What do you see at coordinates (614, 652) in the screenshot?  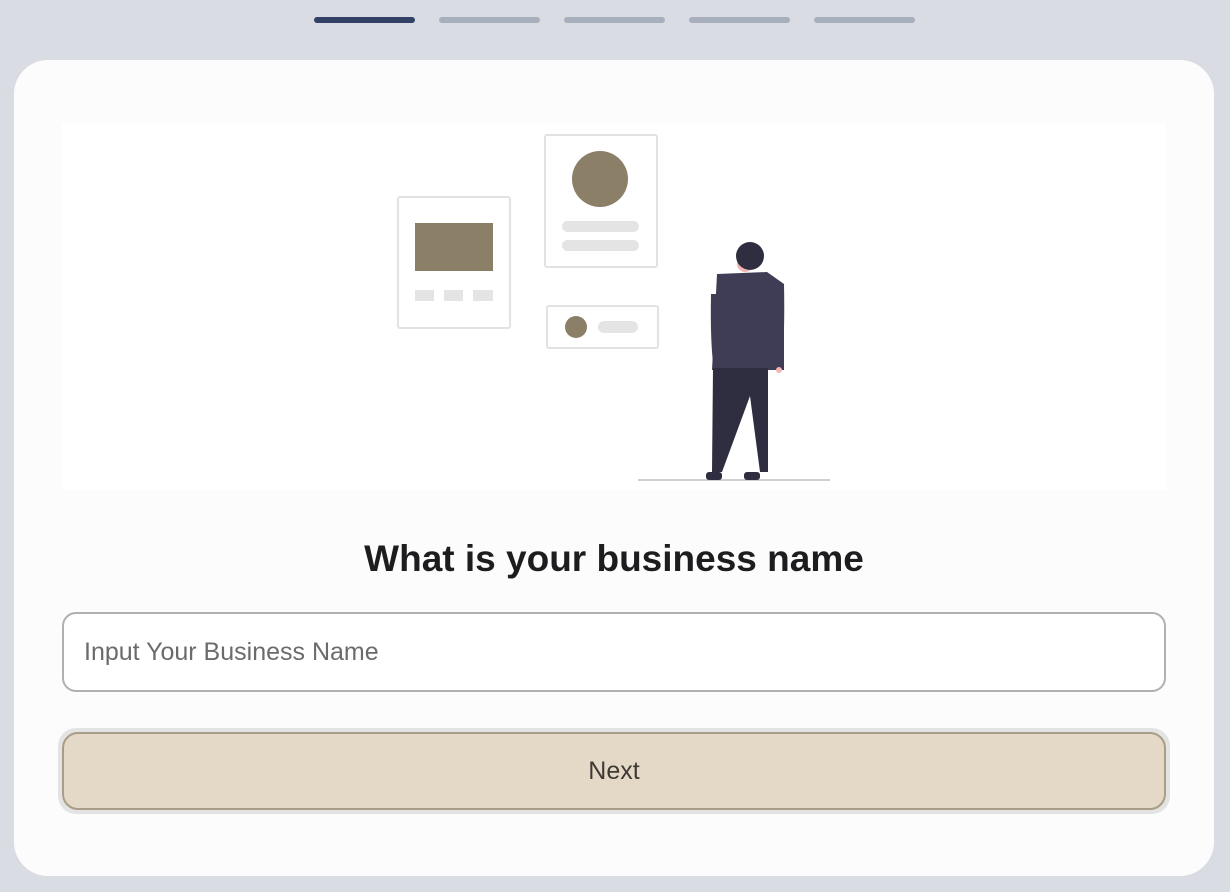 I see `business-name-input` at bounding box center [614, 652].